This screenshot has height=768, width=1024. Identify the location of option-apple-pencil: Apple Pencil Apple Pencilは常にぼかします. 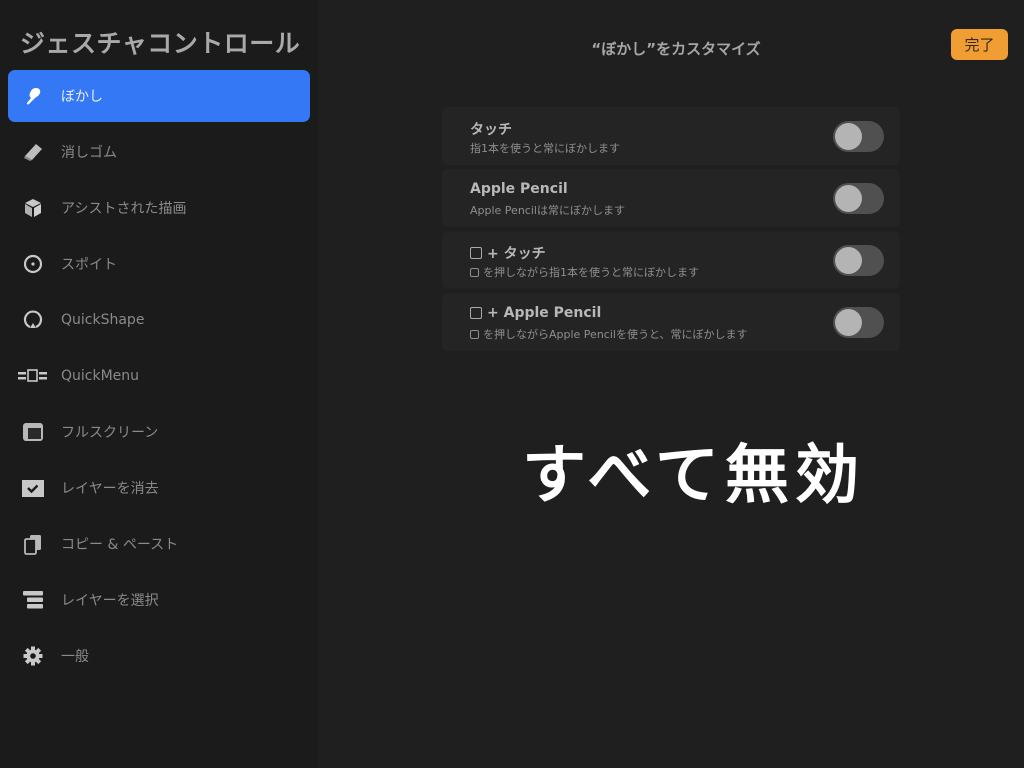
(671, 198).